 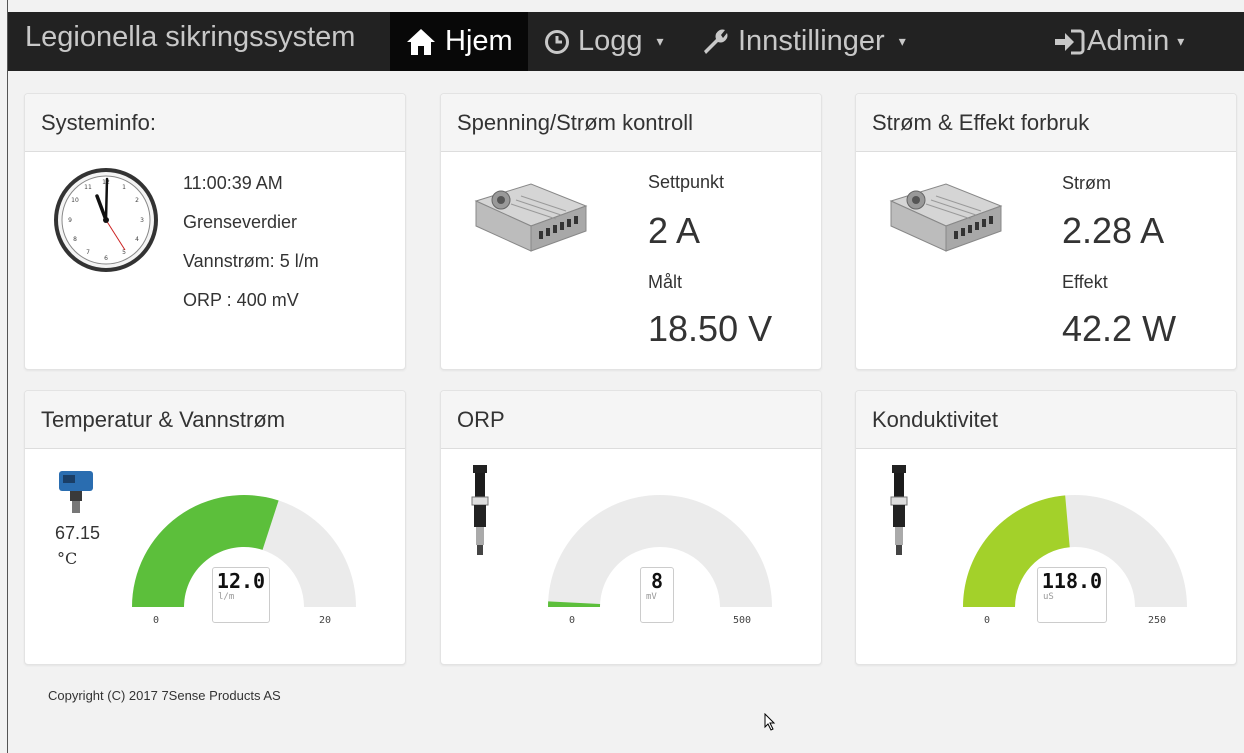 I want to click on measured-label: Målt, so click(x=665, y=282).